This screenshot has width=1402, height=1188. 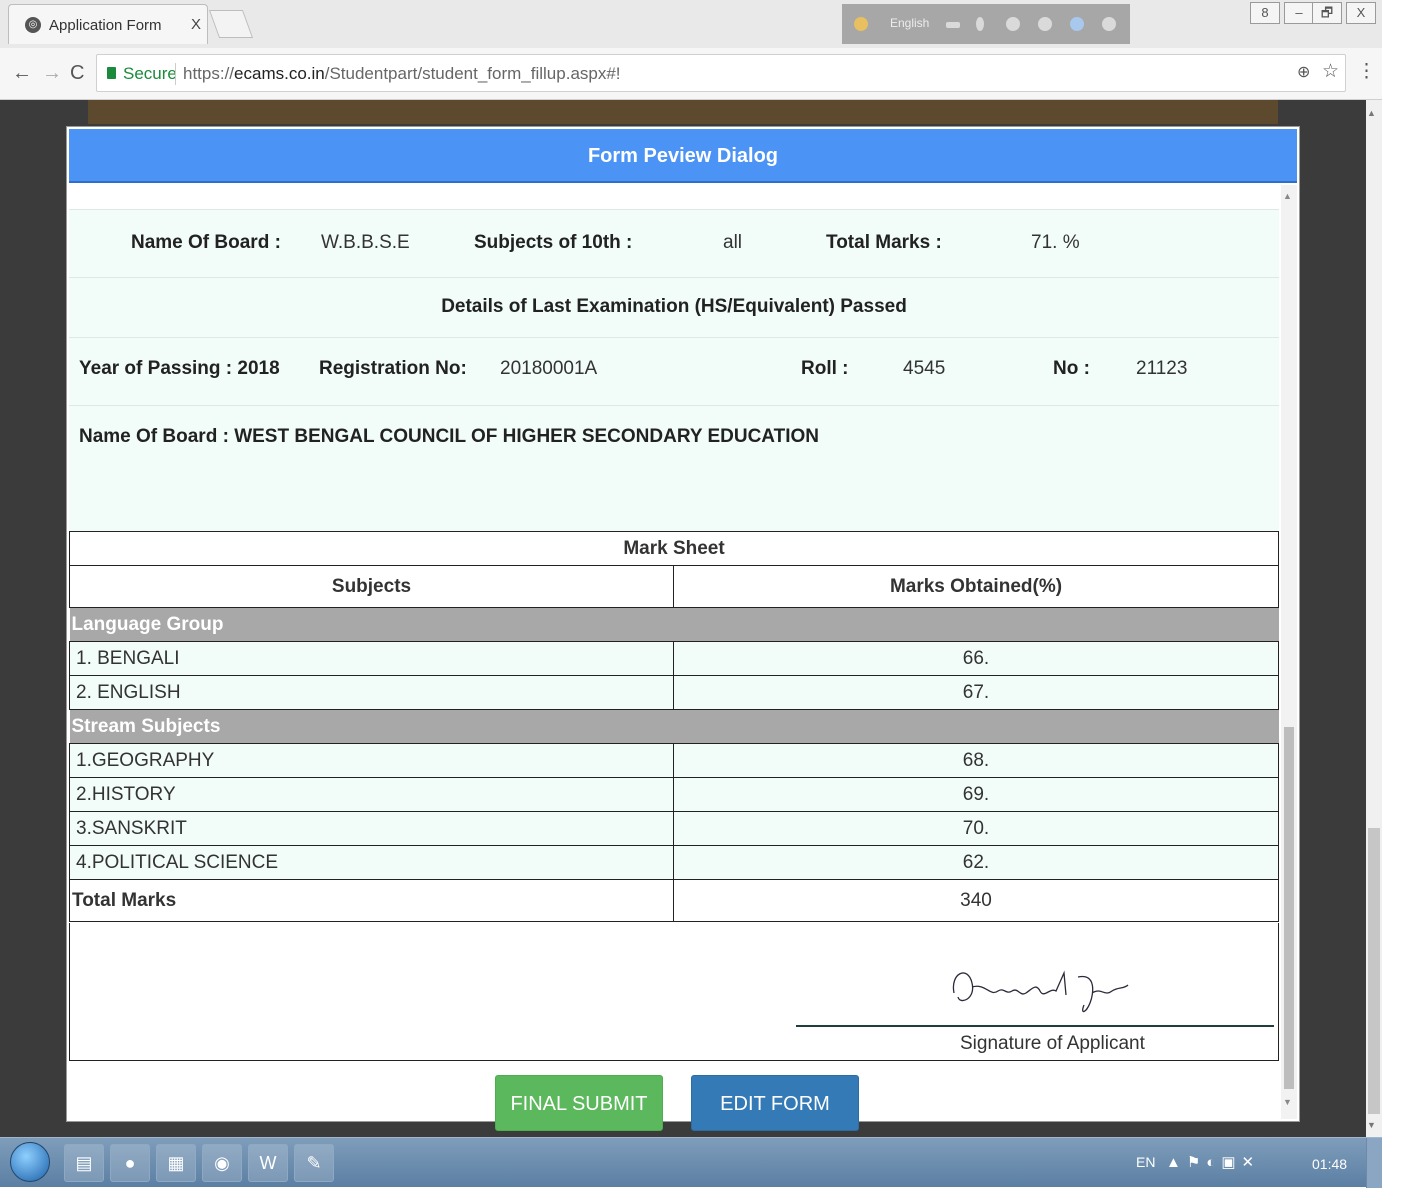 What do you see at coordinates (1052, 1043) in the screenshot?
I see `signature-label: Signature of Applicant` at bounding box center [1052, 1043].